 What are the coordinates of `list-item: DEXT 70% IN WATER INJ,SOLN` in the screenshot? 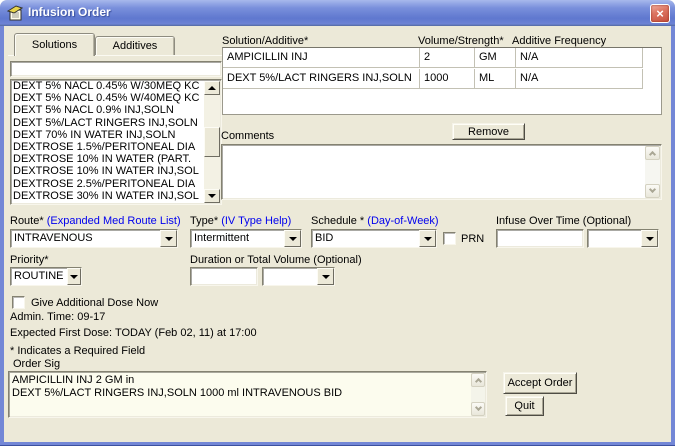 It's located at (107, 135).